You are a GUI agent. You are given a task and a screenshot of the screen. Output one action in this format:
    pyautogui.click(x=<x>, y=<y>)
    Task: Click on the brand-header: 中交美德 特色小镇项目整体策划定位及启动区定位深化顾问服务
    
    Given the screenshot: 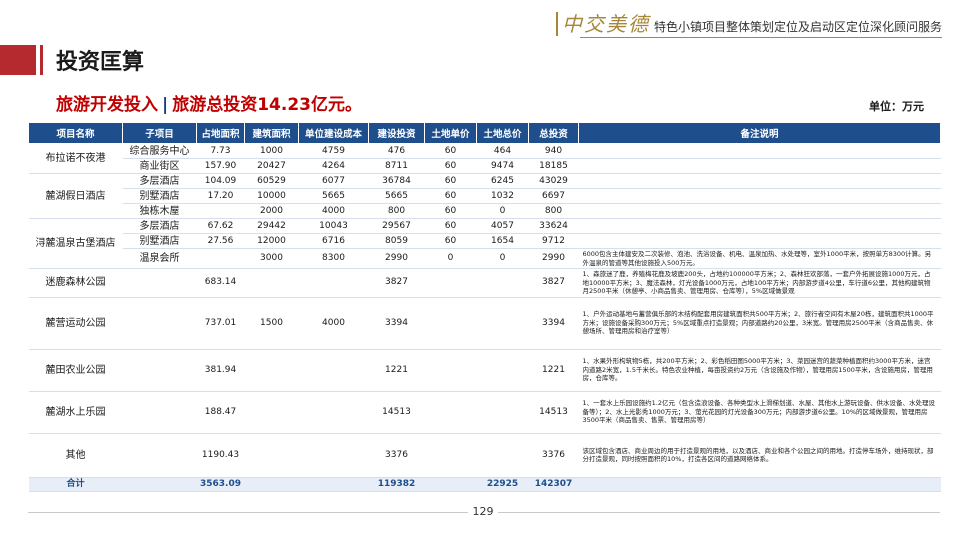 What is the action you would take?
    pyautogui.click(x=748, y=22)
    